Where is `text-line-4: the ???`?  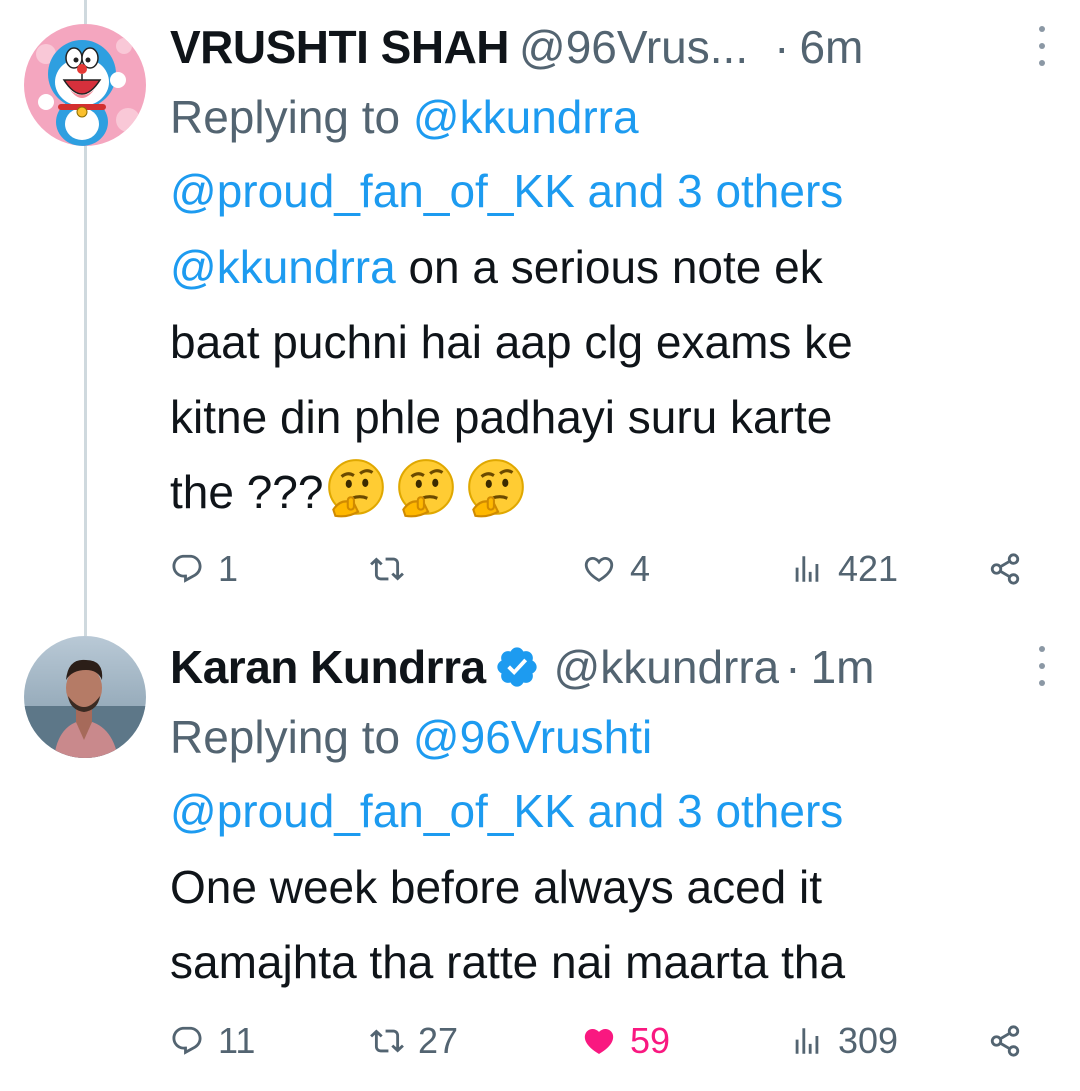
text-line-4: the ??? is located at coordinates (247, 492).